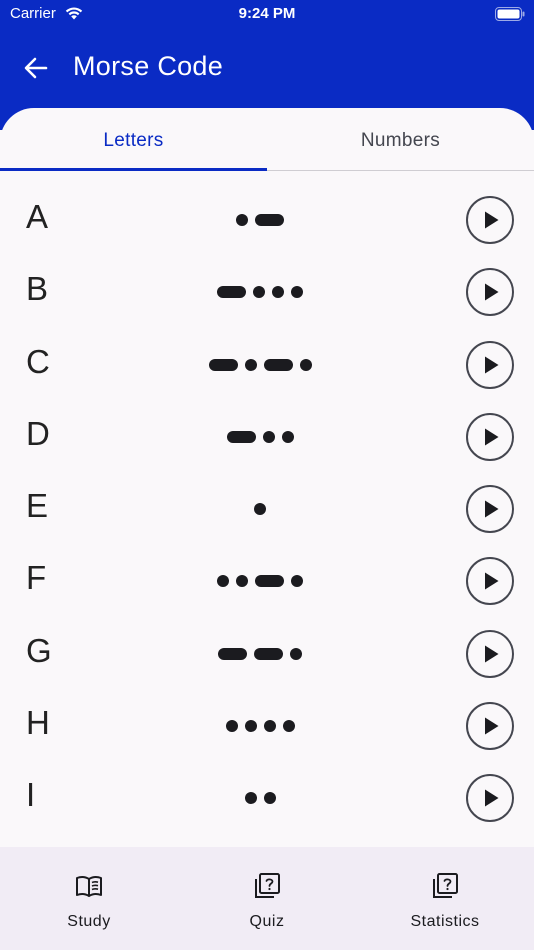 The height and width of the screenshot is (950, 534). What do you see at coordinates (37, 506) in the screenshot?
I see `letter-label: E` at bounding box center [37, 506].